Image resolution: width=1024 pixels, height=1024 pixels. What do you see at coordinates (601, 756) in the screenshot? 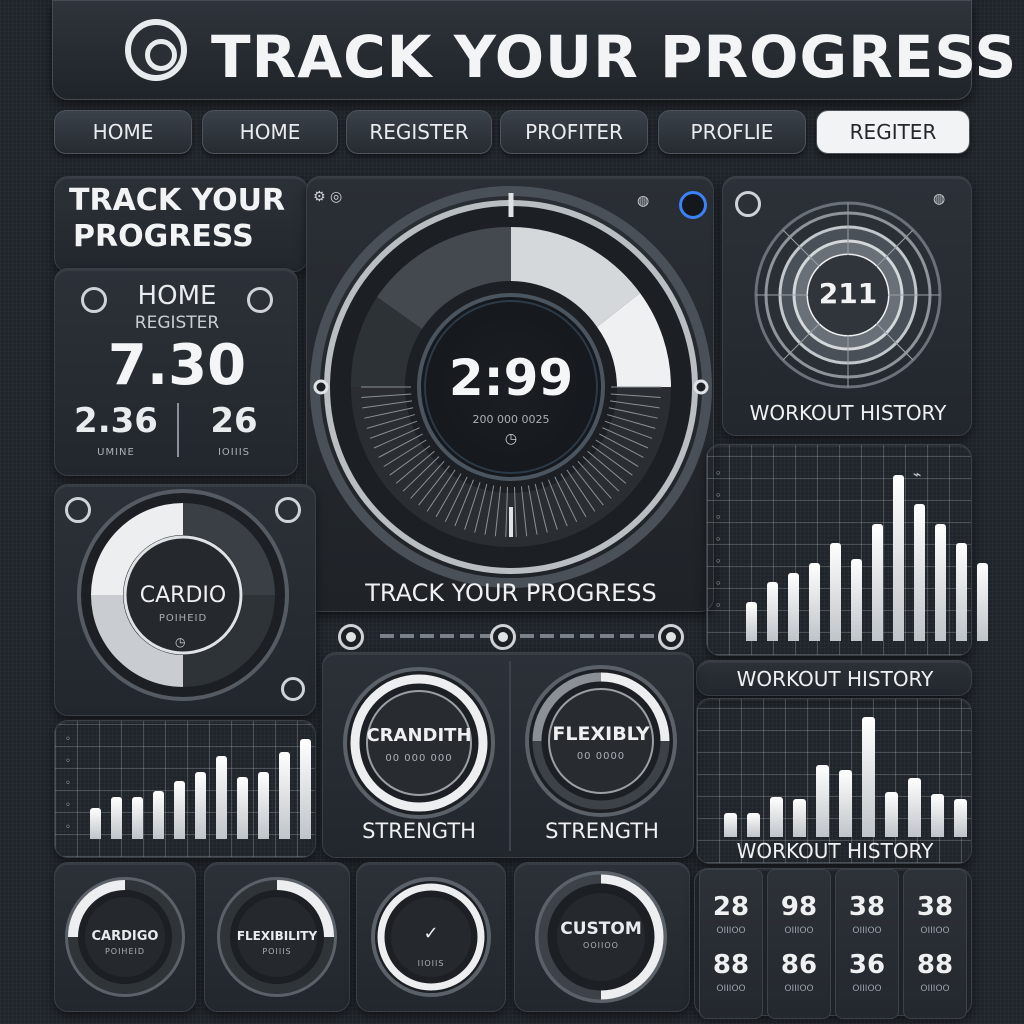
I see `strength-dial-2-sub: 00 0000` at bounding box center [601, 756].